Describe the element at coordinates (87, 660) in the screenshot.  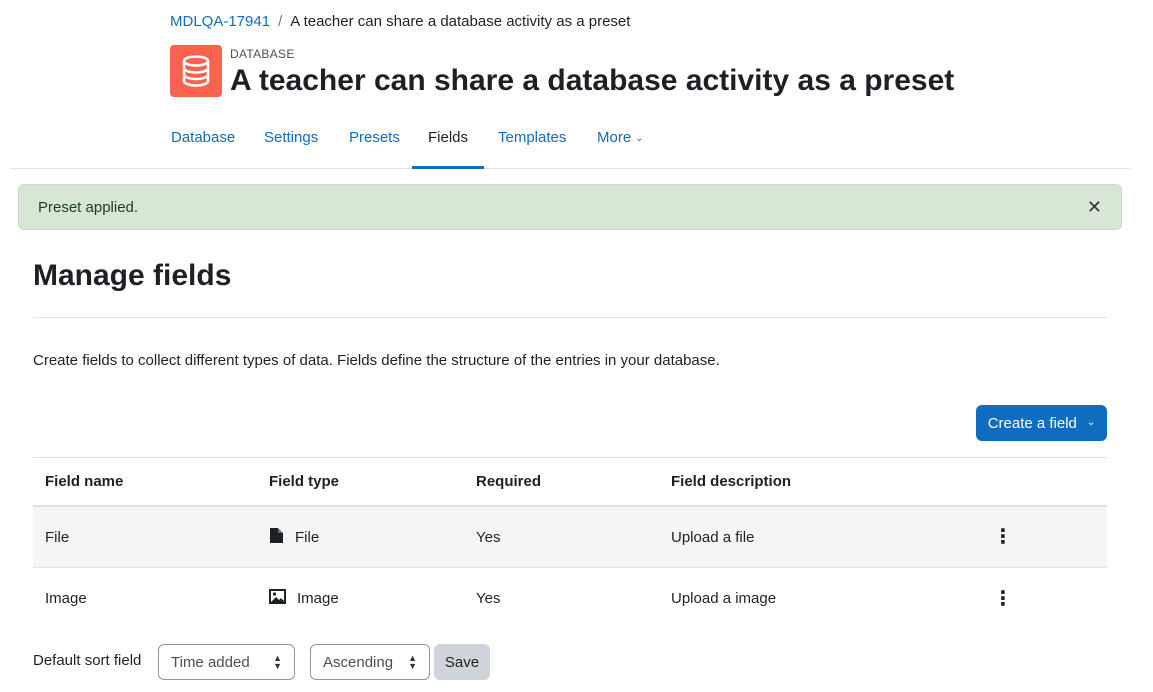
I see `default-sort-label: Default sort field` at that location.